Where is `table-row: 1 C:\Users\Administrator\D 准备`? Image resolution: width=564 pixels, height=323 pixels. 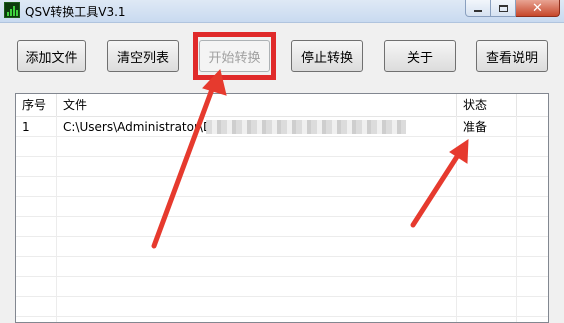
table-row: 1 C:\Users\Administrator\D 准备 is located at coordinates (282, 127).